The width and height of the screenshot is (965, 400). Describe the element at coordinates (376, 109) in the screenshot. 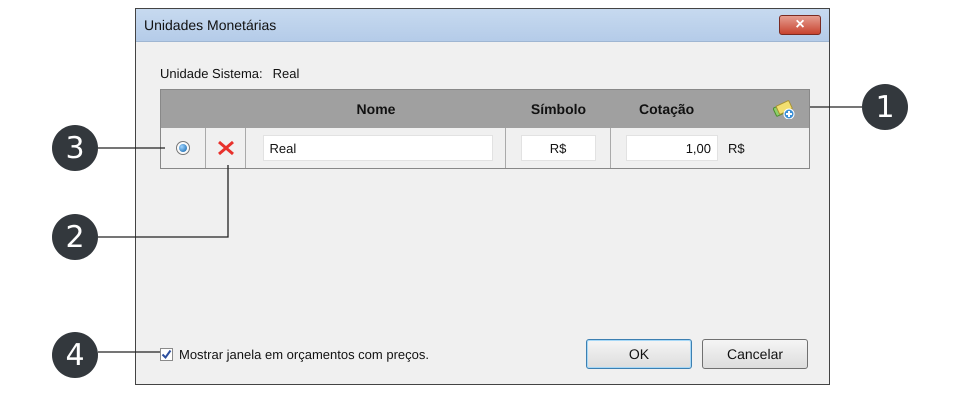

I see `column-header: Nome` at that location.